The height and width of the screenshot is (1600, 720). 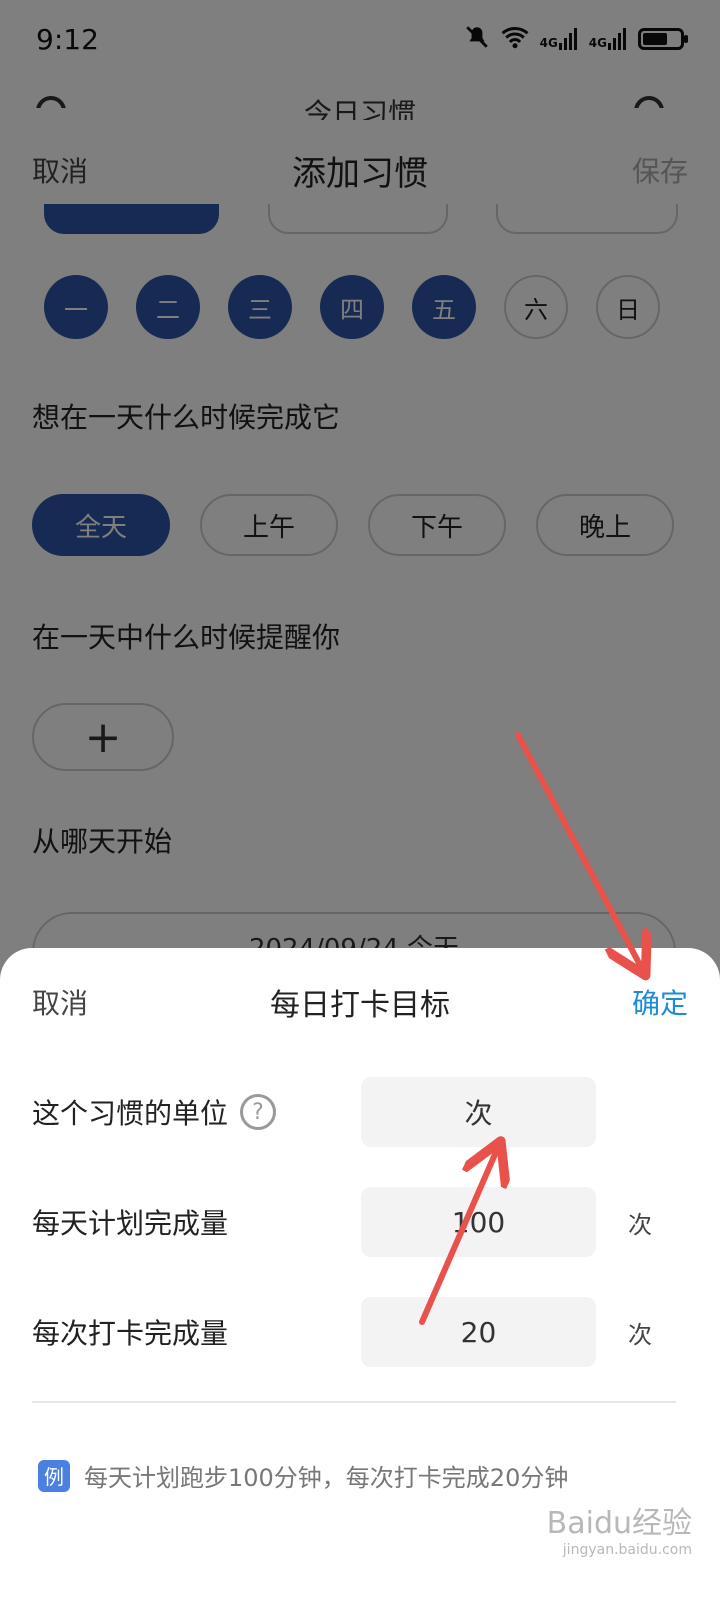 What do you see at coordinates (354, 1402) in the screenshot?
I see `sheet-divider` at bounding box center [354, 1402].